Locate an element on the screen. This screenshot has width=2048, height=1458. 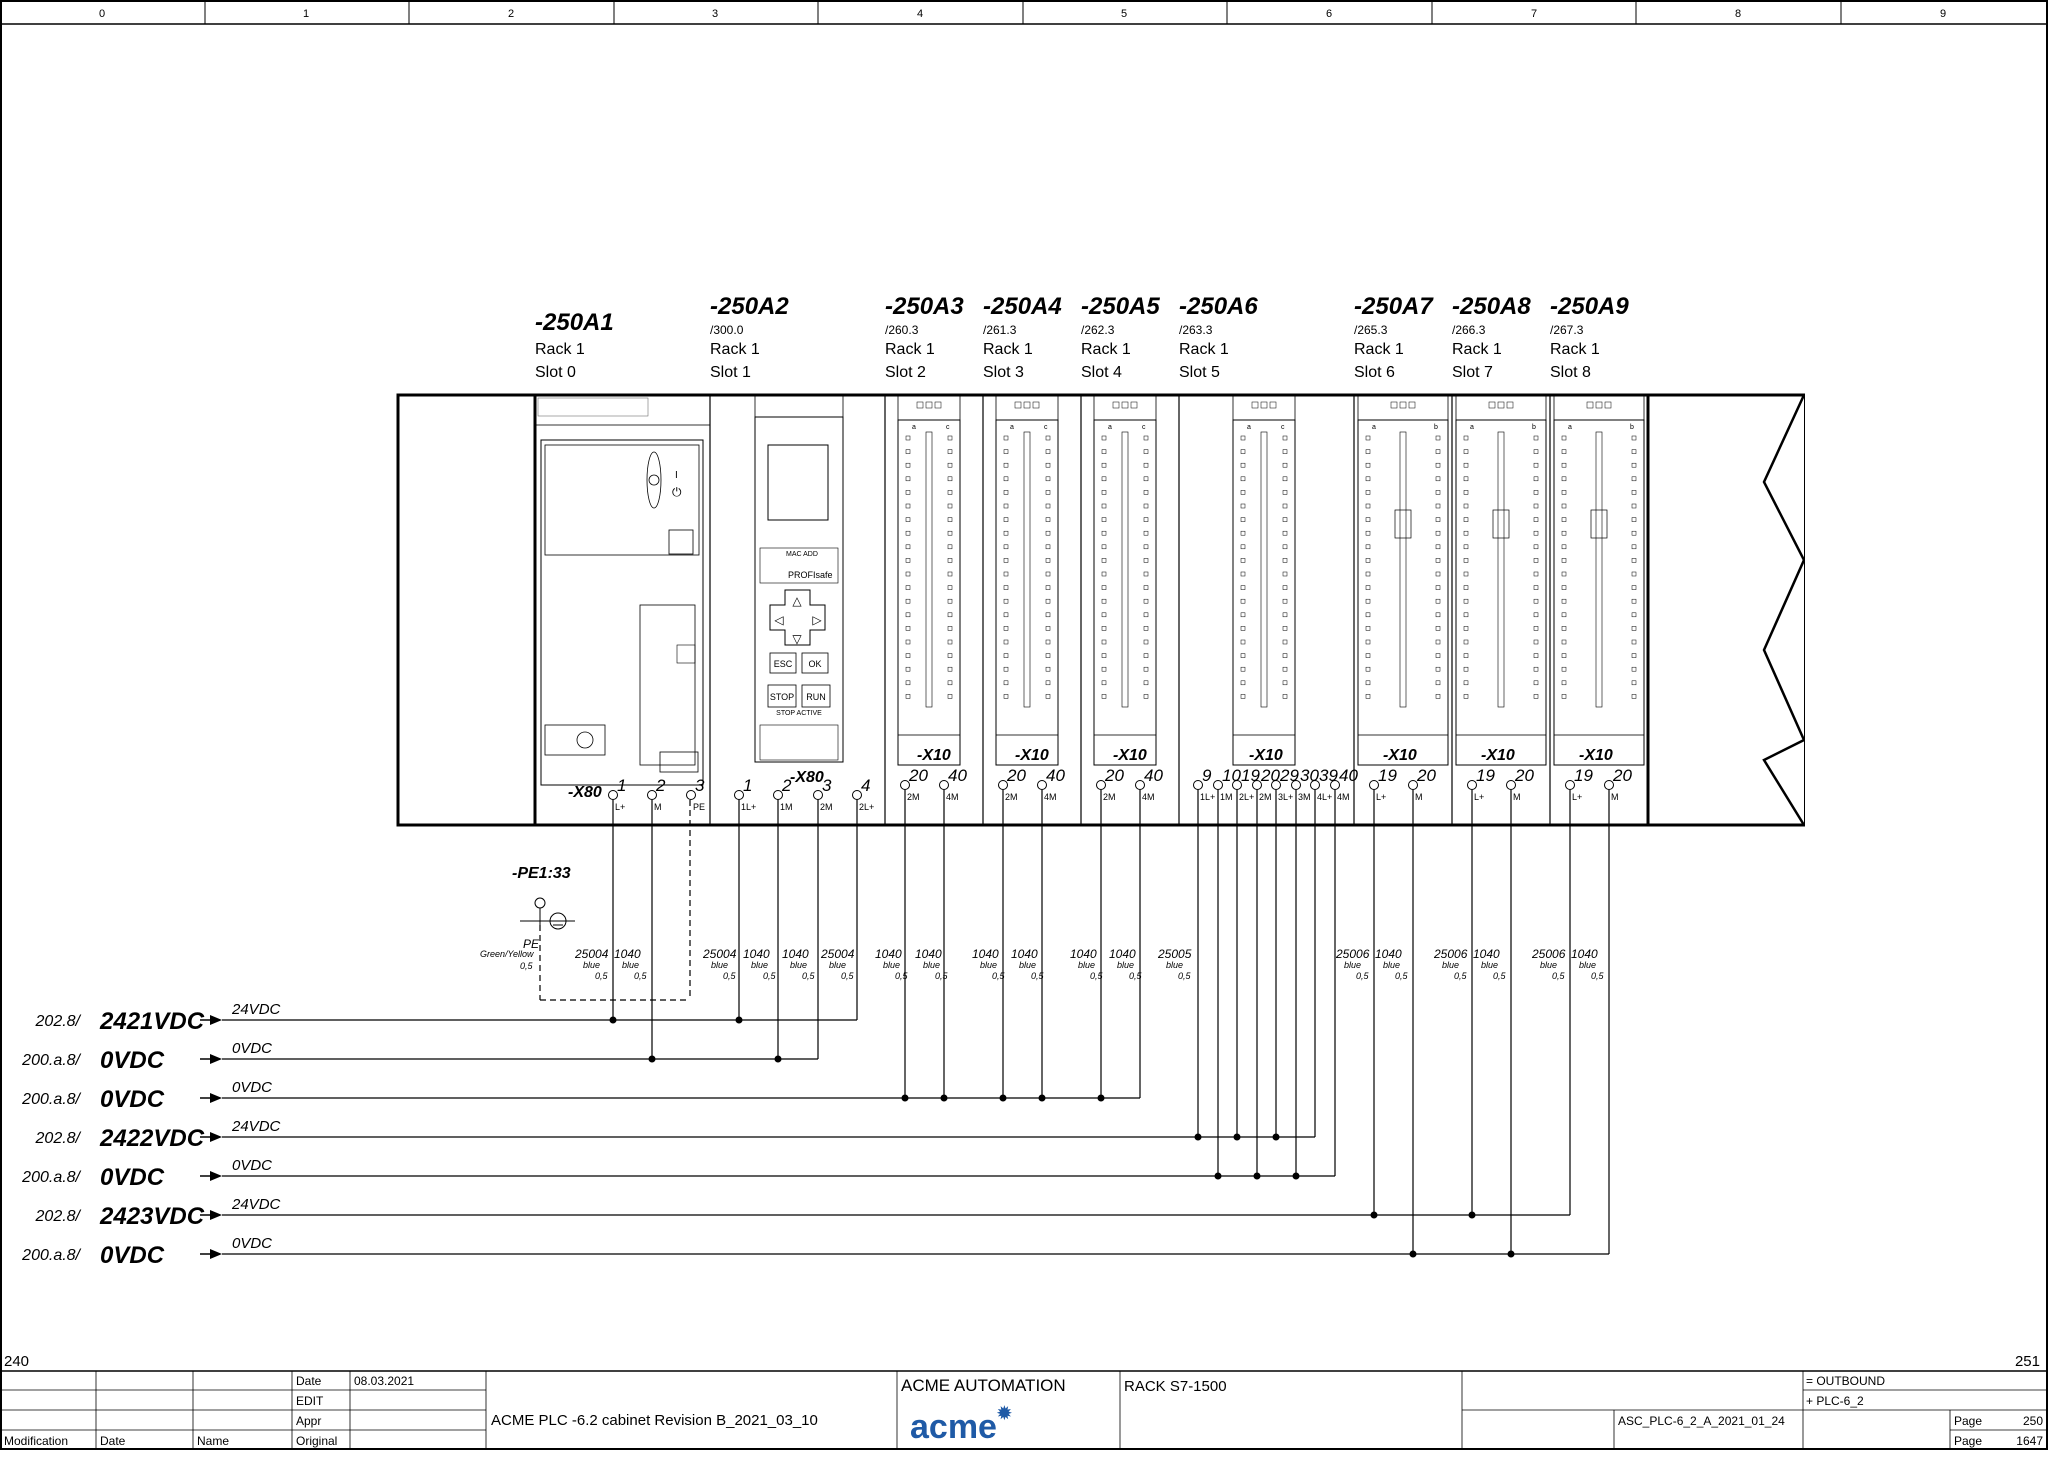
bus-line: 202.8/2423VDC 24VDC is located at coordinates (158, 1213).